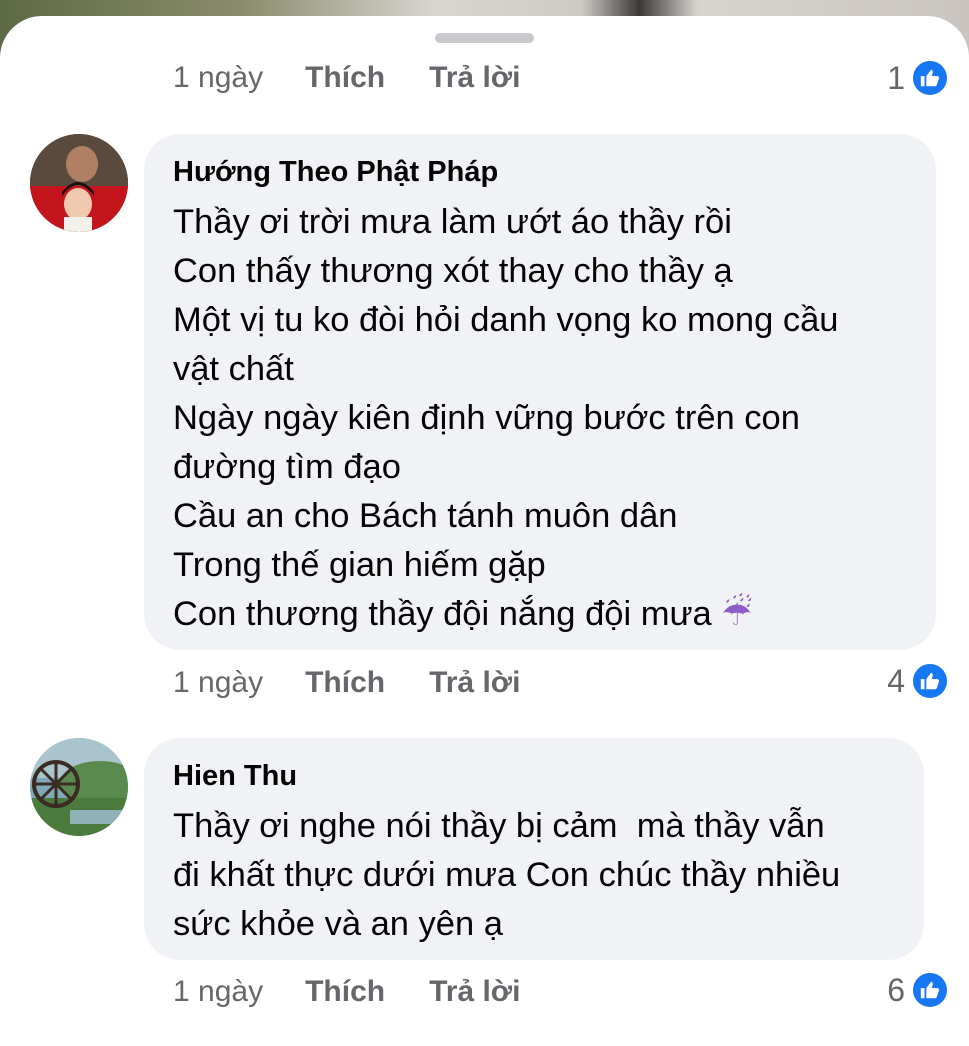 This screenshot has height=1046, width=969. What do you see at coordinates (896, 680) in the screenshot?
I see `reaction-count: 4` at bounding box center [896, 680].